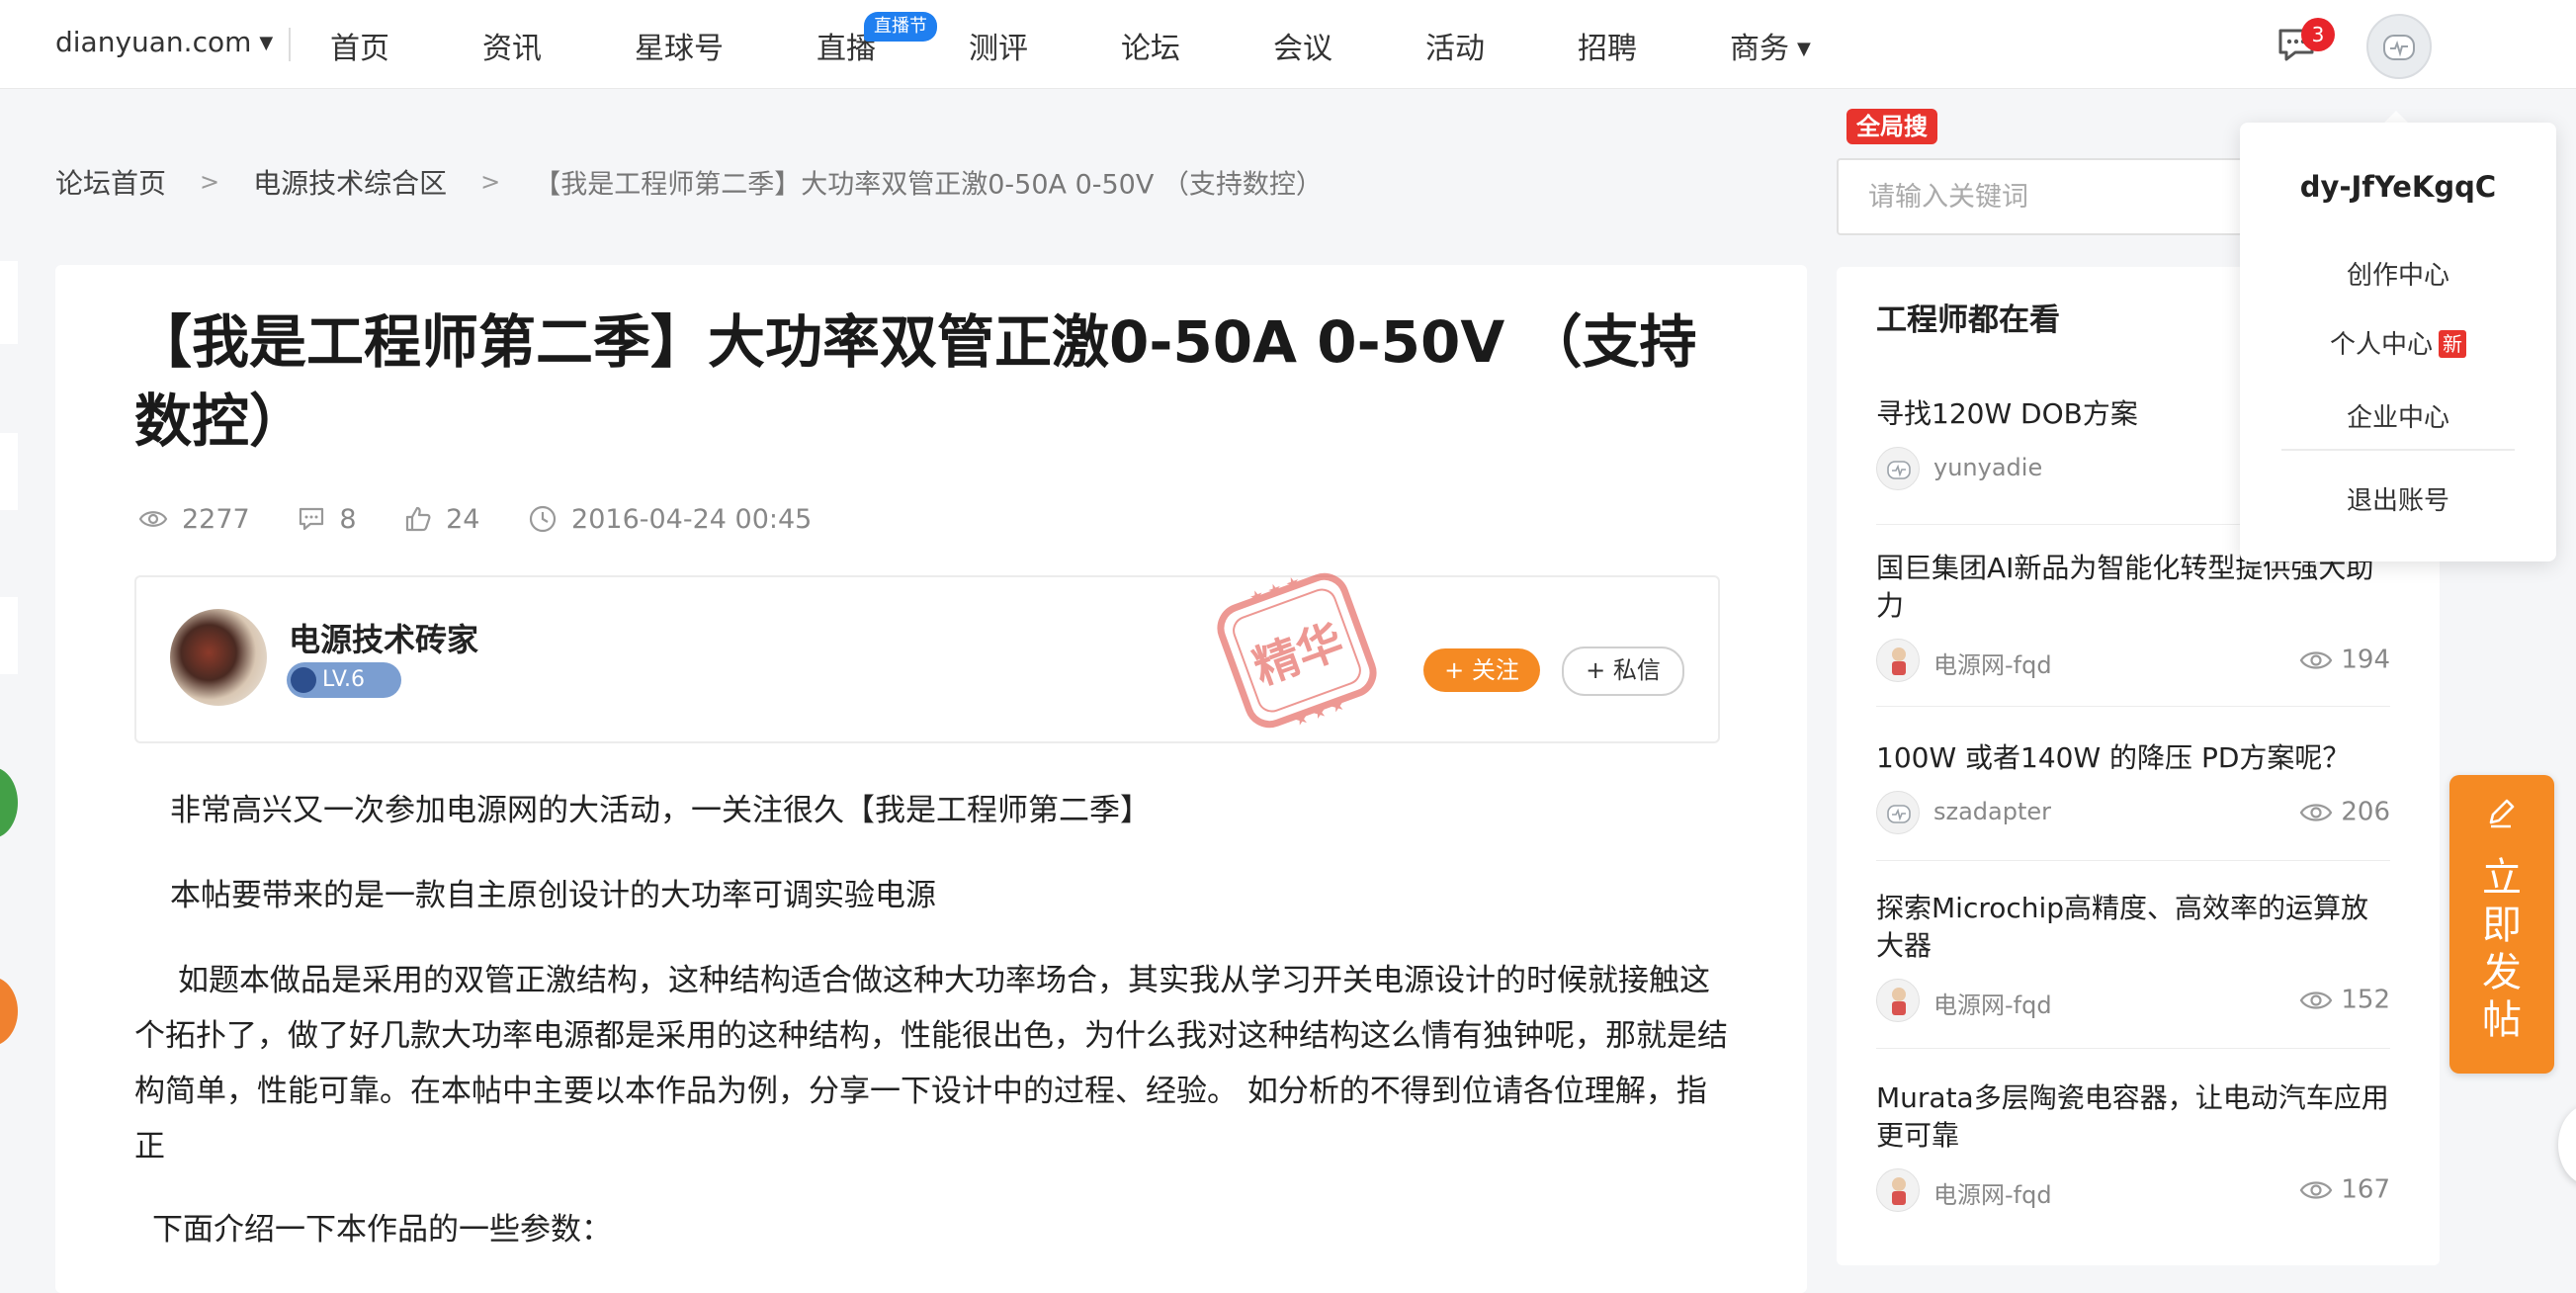 The height and width of the screenshot is (1293, 2576). Describe the element at coordinates (303, 680) in the screenshot. I see `level-icon` at that location.